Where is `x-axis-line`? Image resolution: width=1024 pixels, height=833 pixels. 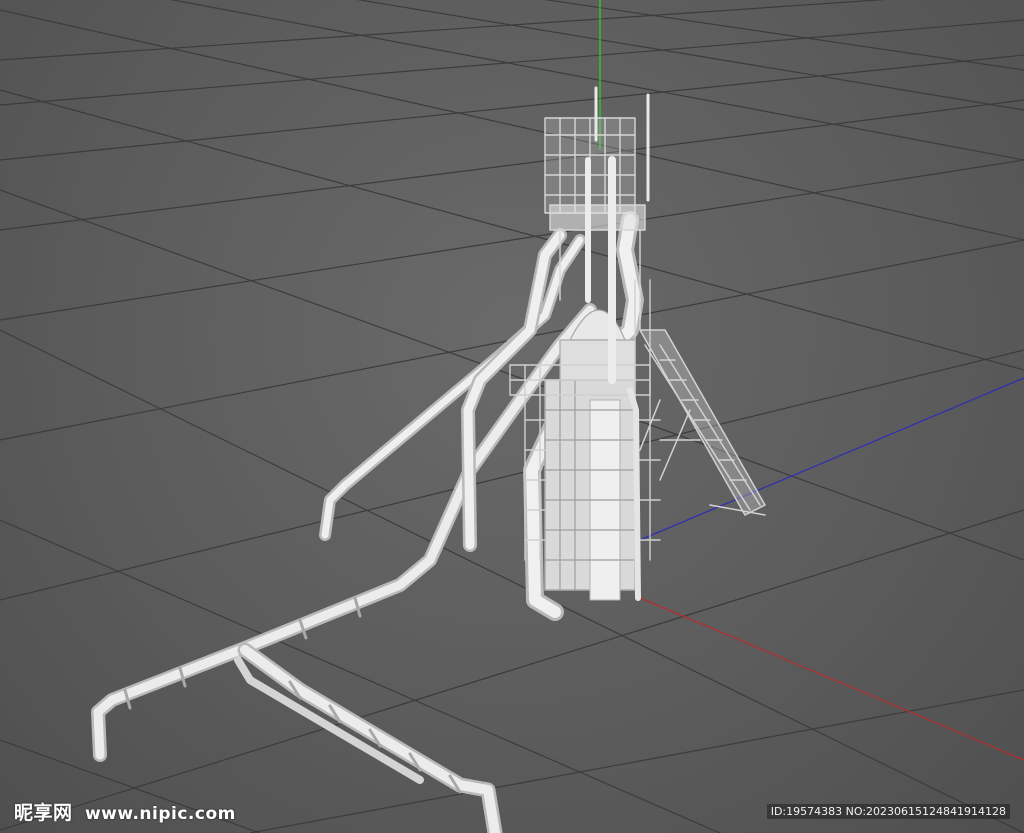 x-axis-line is located at coordinates (831, 679).